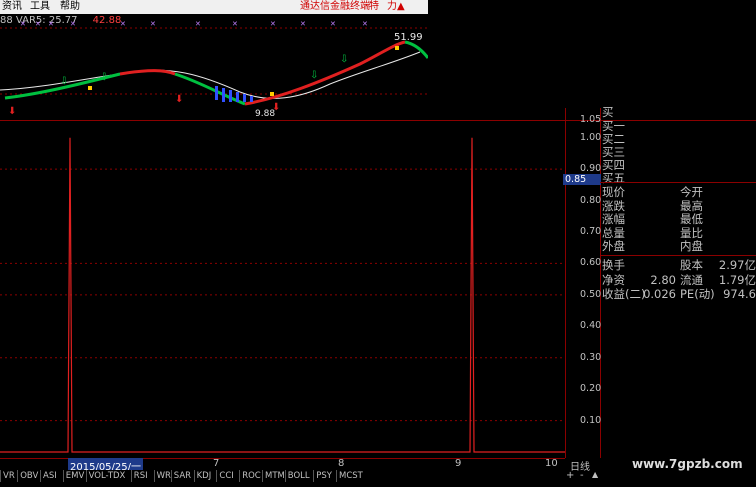 Image resolution: width=756 pixels, height=487 pixels. Describe the element at coordinates (691, 219) in the screenshot. I see `stat-label-mid: 最低` at that location.